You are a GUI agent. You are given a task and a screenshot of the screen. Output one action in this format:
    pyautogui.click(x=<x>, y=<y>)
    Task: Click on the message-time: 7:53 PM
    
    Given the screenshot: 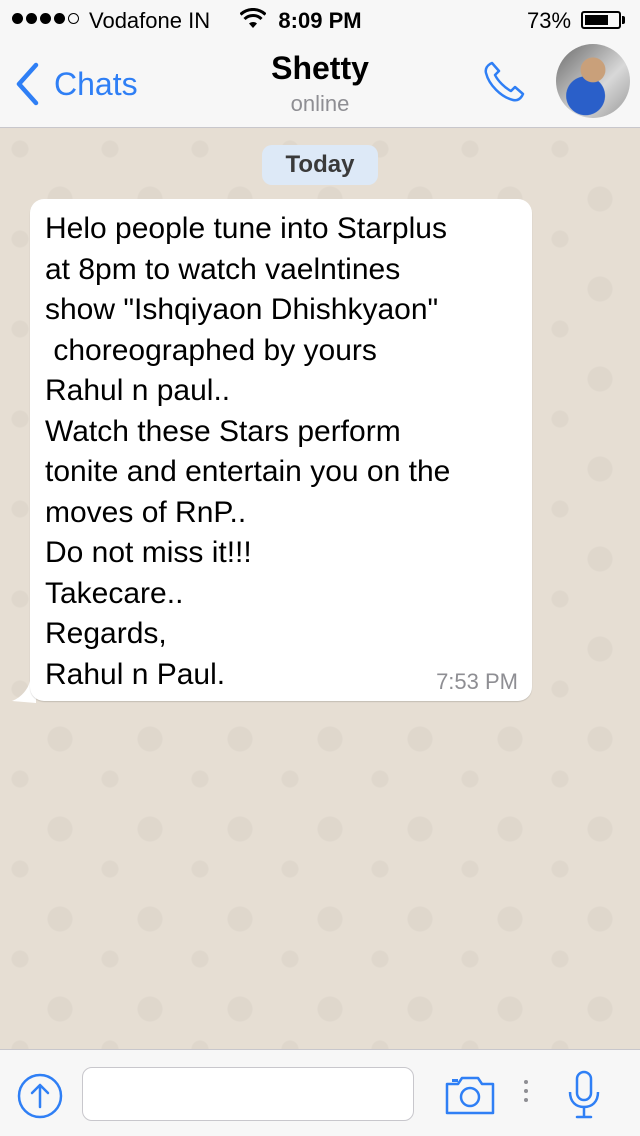 What is the action you would take?
    pyautogui.click(x=477, y=681)
    